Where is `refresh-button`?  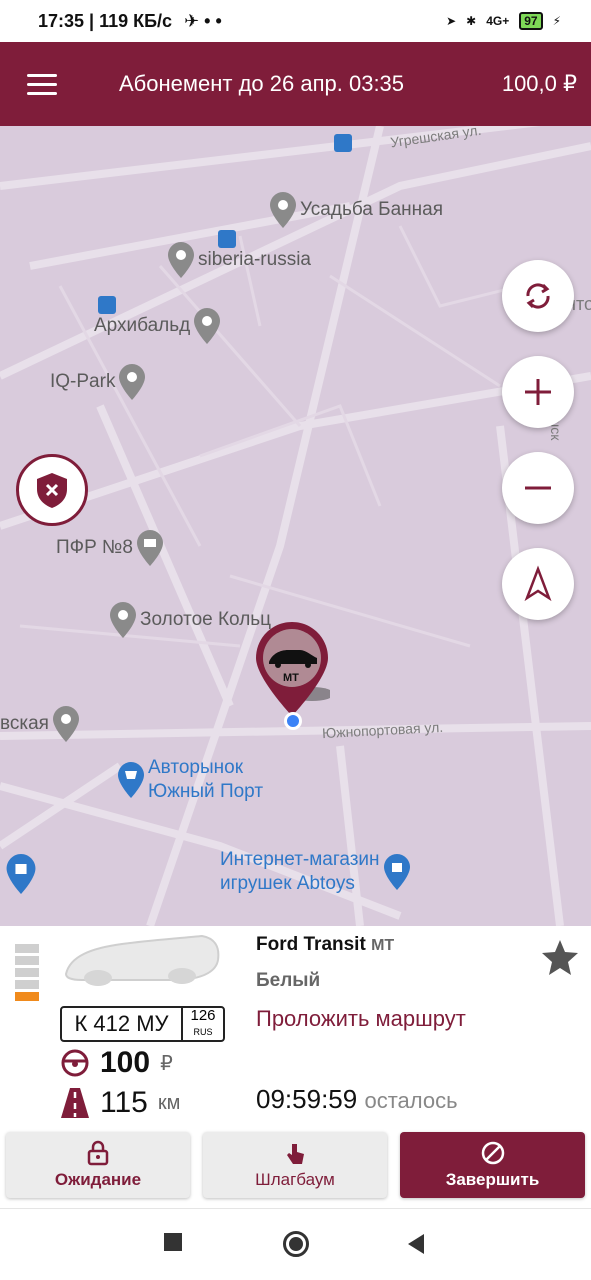 refresh-button is located at coordinates (538, 296).